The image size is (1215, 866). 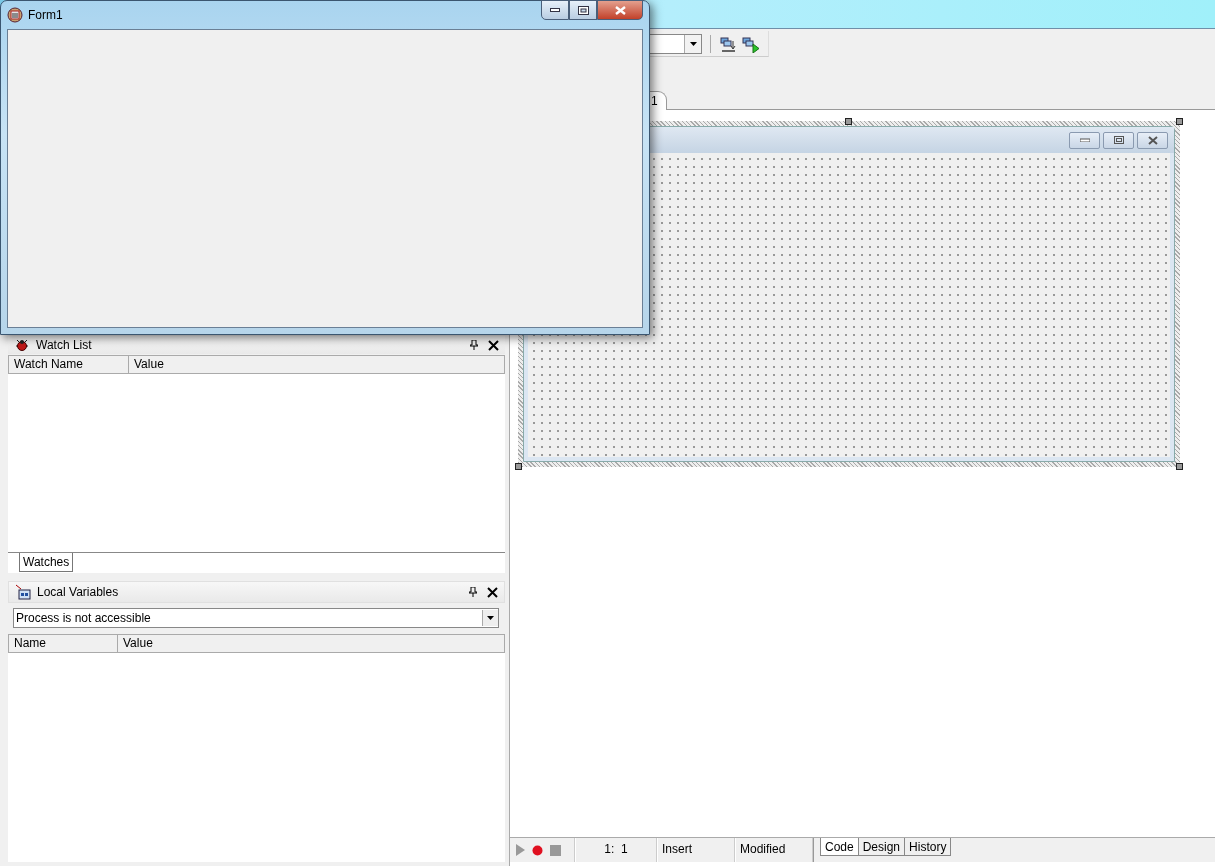 I want to click on column-header: Watch Name, so click(x=69, y=364).